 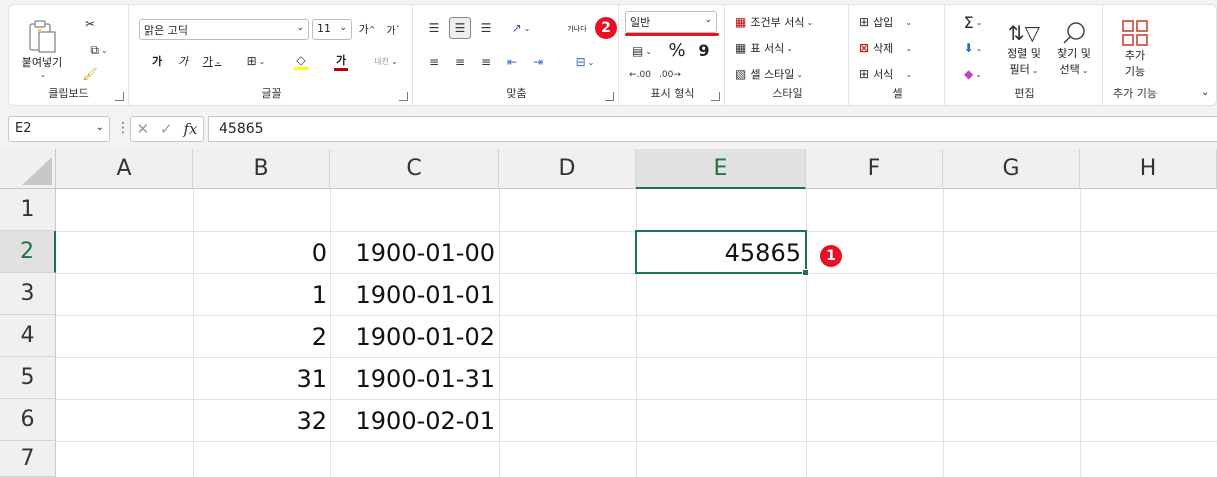 I want to click on wrap-text-button: 가나다, so click(x=577, y=29).